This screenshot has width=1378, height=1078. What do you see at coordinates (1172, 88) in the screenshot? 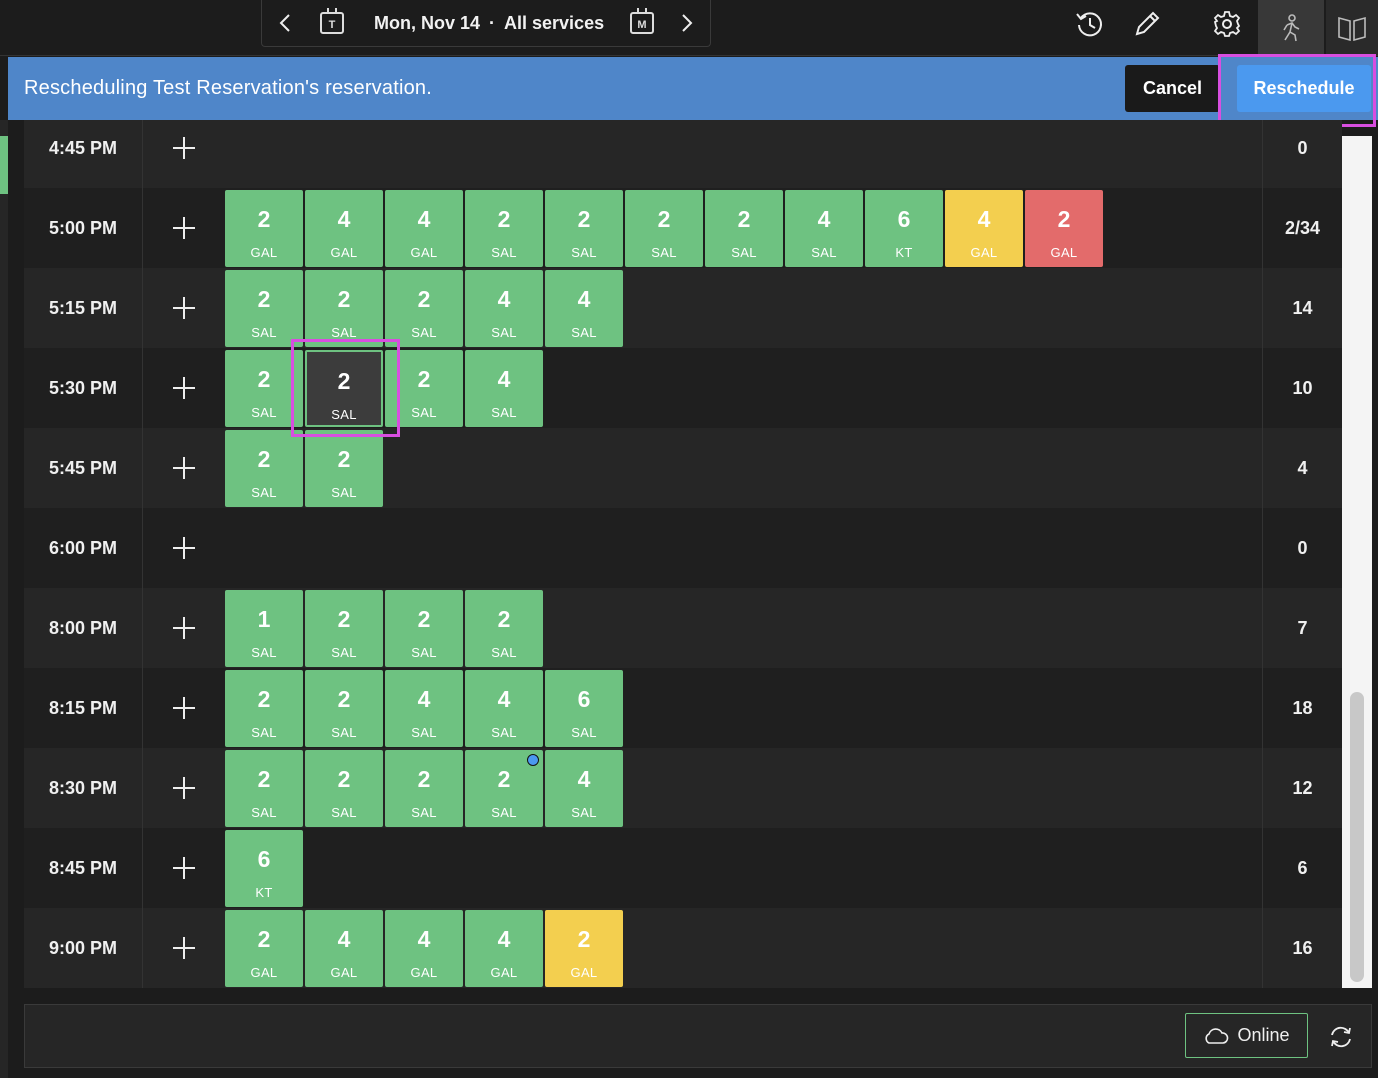
I see `cancel-button: Cancel` at bounding box center [1172, 88].